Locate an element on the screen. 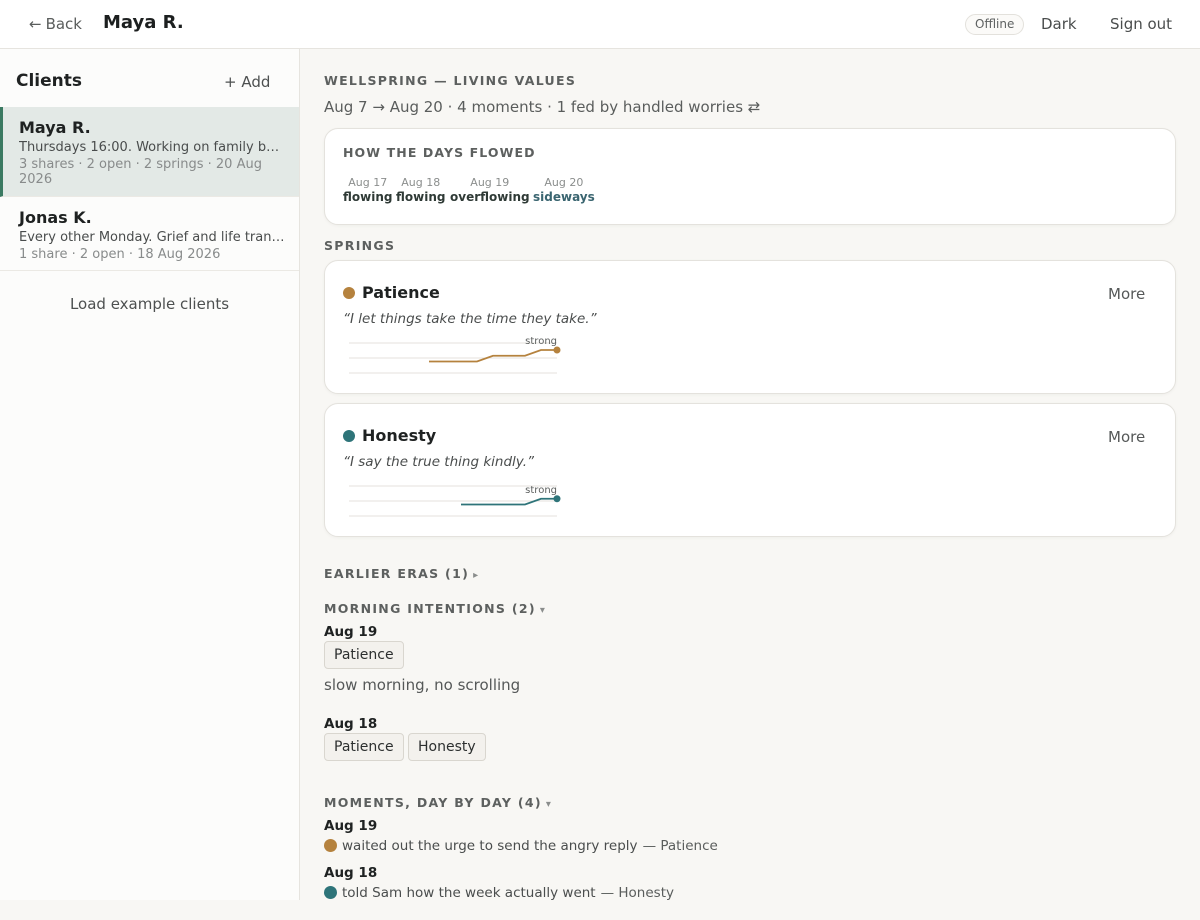  flow-day: Aug 19 overflowing is located at coordinates (490, 190).